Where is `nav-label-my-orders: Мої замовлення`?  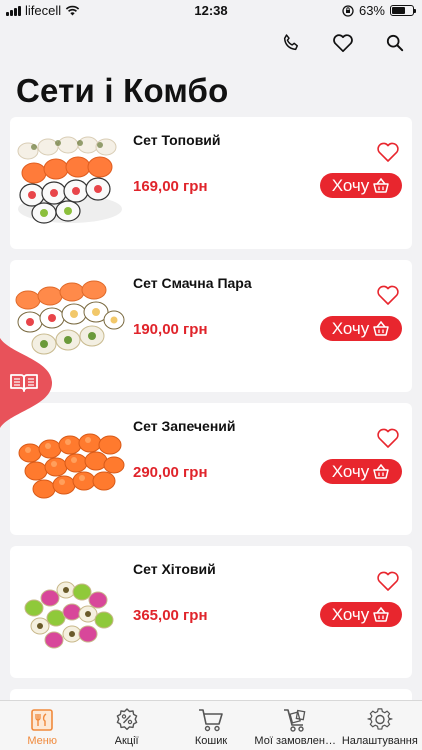
nav-label-my-orders: Мої замовлення is located at coordinates (295, 741).